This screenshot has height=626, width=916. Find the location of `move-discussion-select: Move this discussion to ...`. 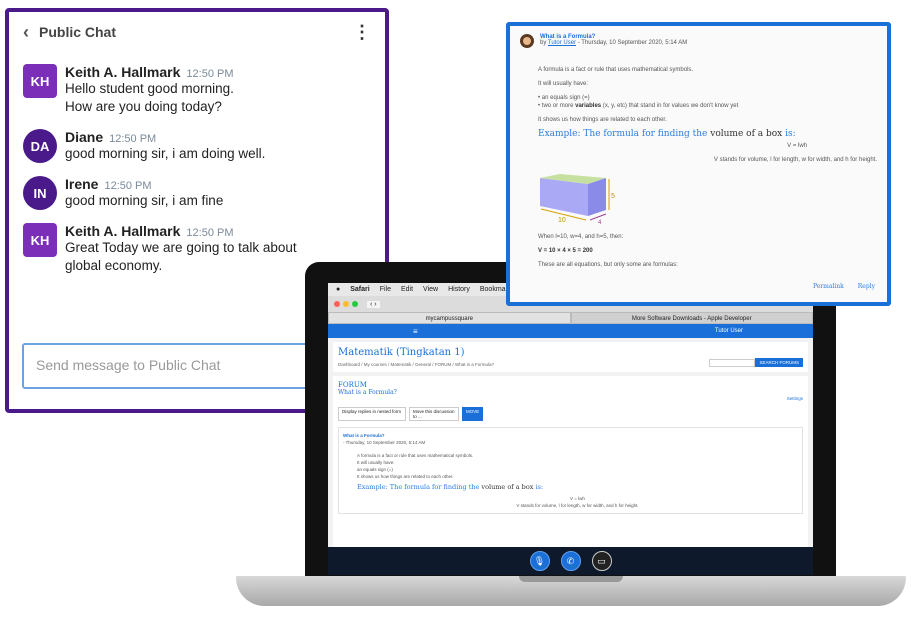

move-discussion-select: Move this discussion to ... is located at coordinates (434, 414).